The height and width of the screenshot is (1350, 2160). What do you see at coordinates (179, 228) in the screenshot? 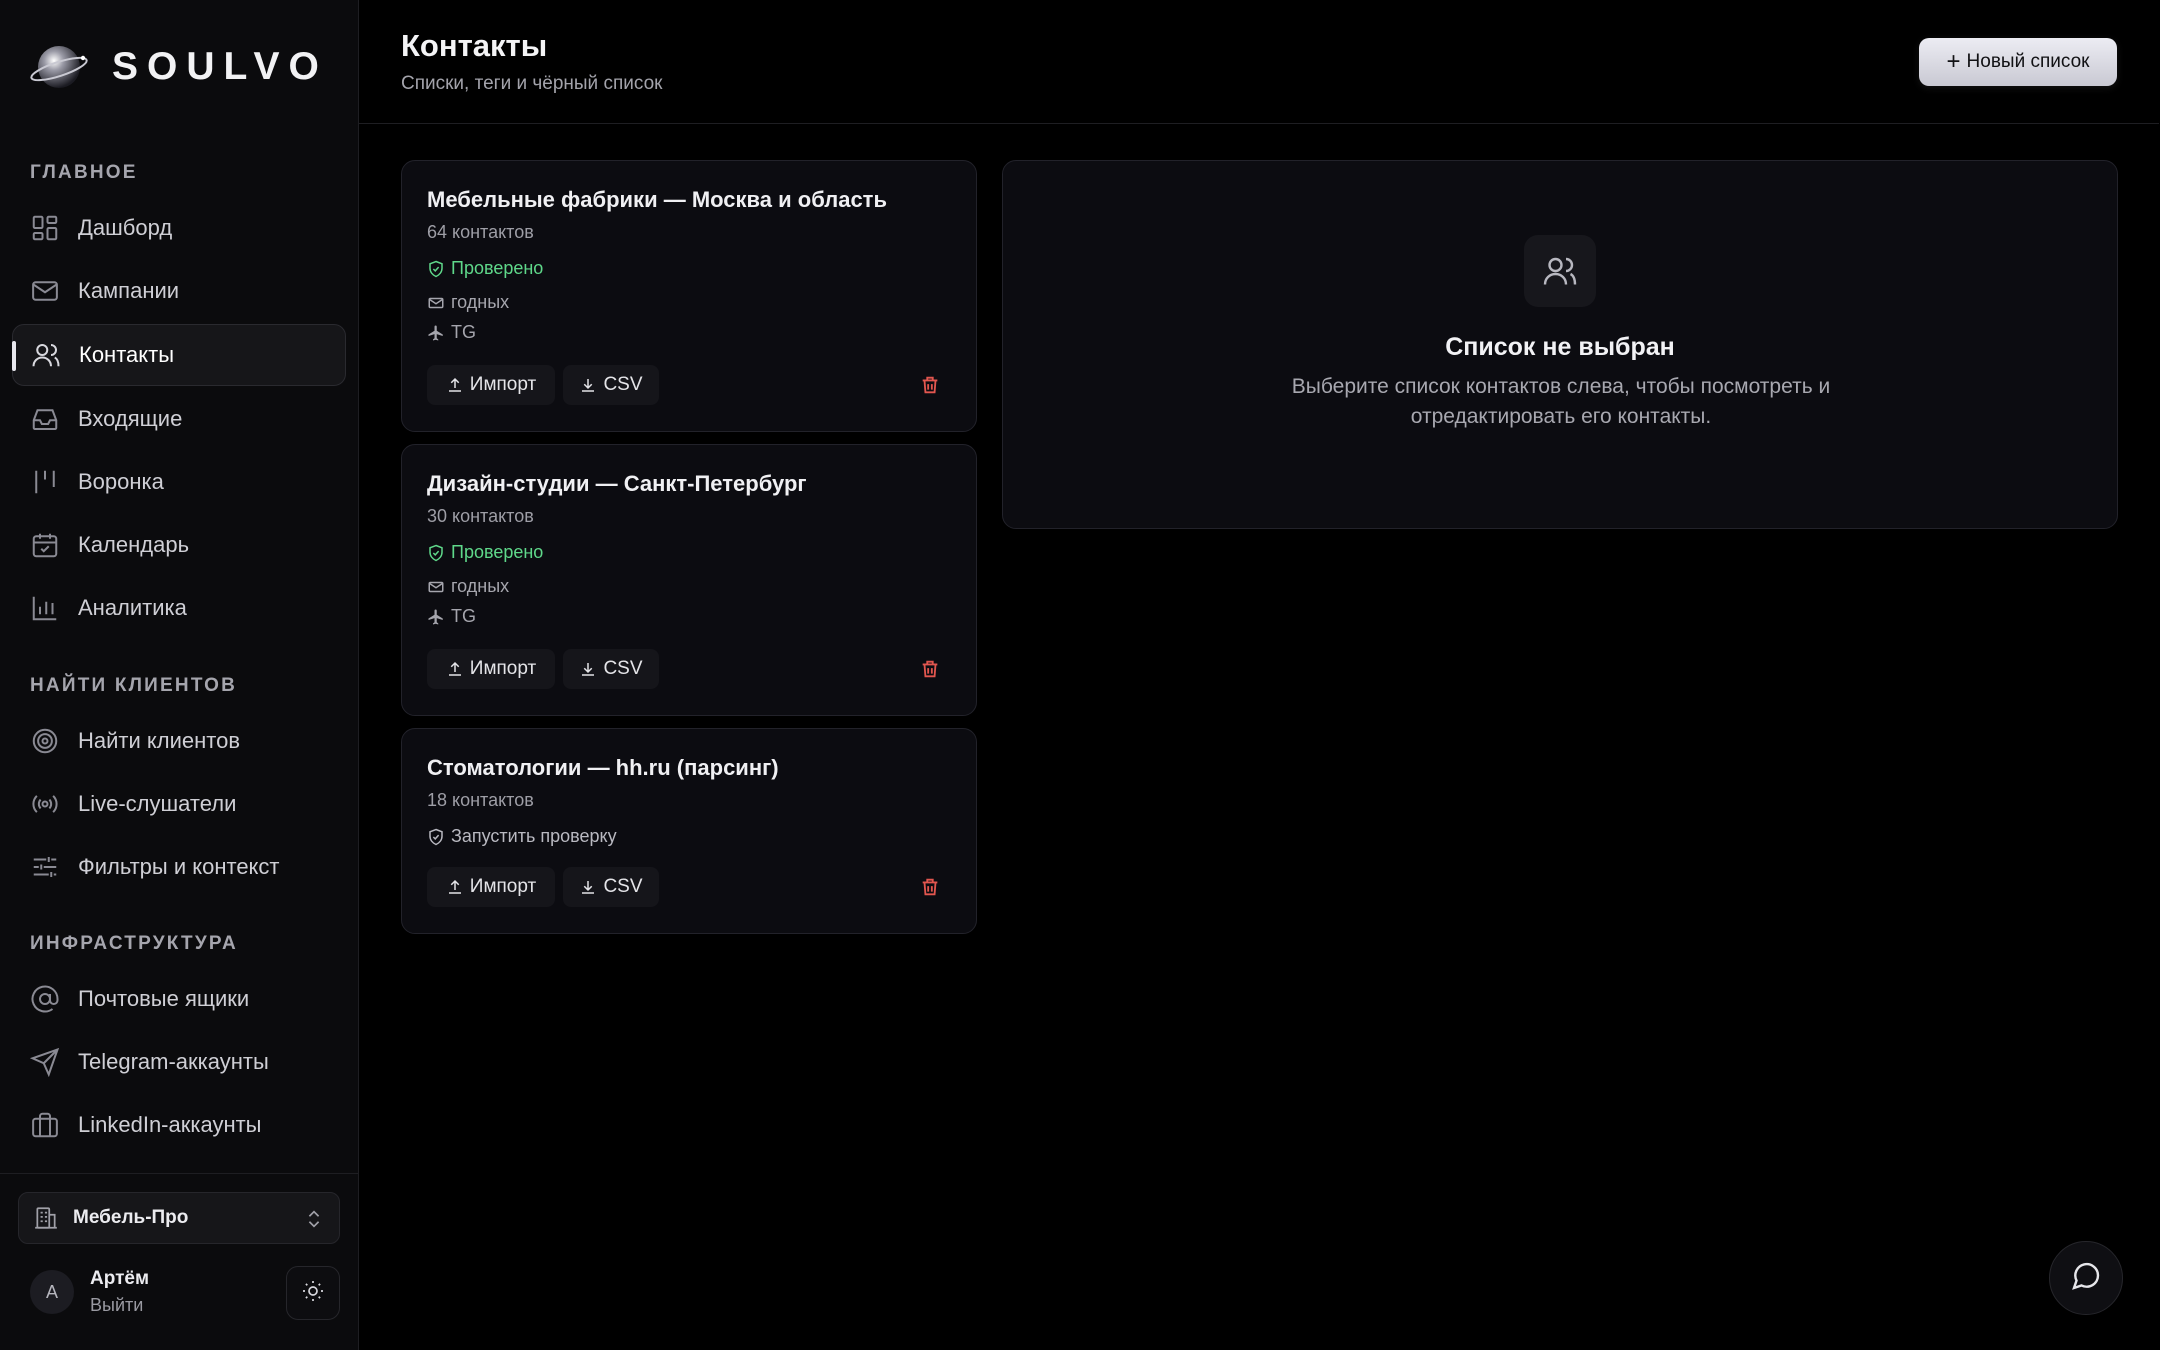
I see `sidebar-item-dashboard: Дашборд` at bounding box center [179, 228].